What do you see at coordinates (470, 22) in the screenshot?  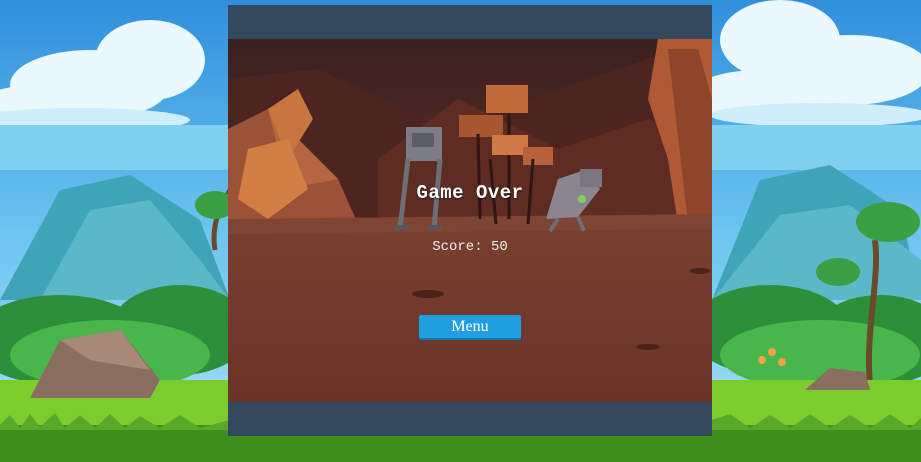 I see `top-bar` at bounding box center [470, 22].